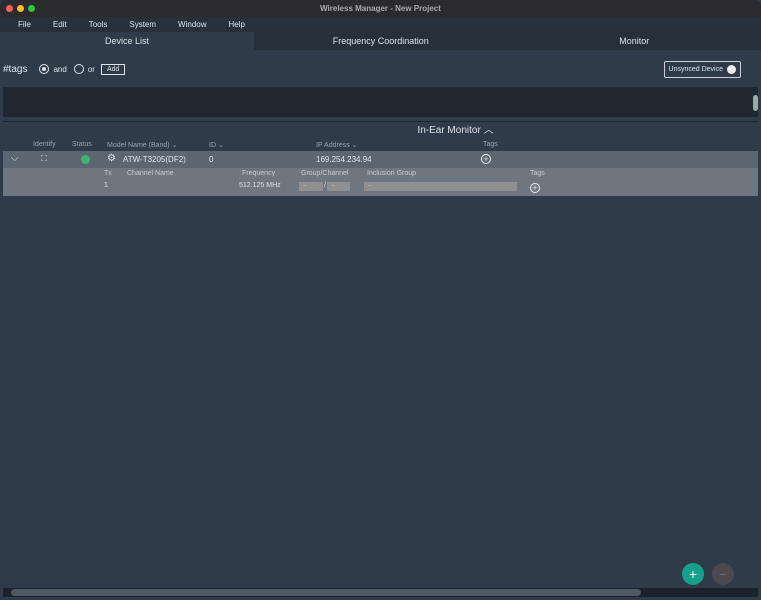 Image resolution: width=761 pixels, height=600 pixels. I want to click on channel-row: 1 512.125 MHz -- / -- -- +, so click(380, 188).